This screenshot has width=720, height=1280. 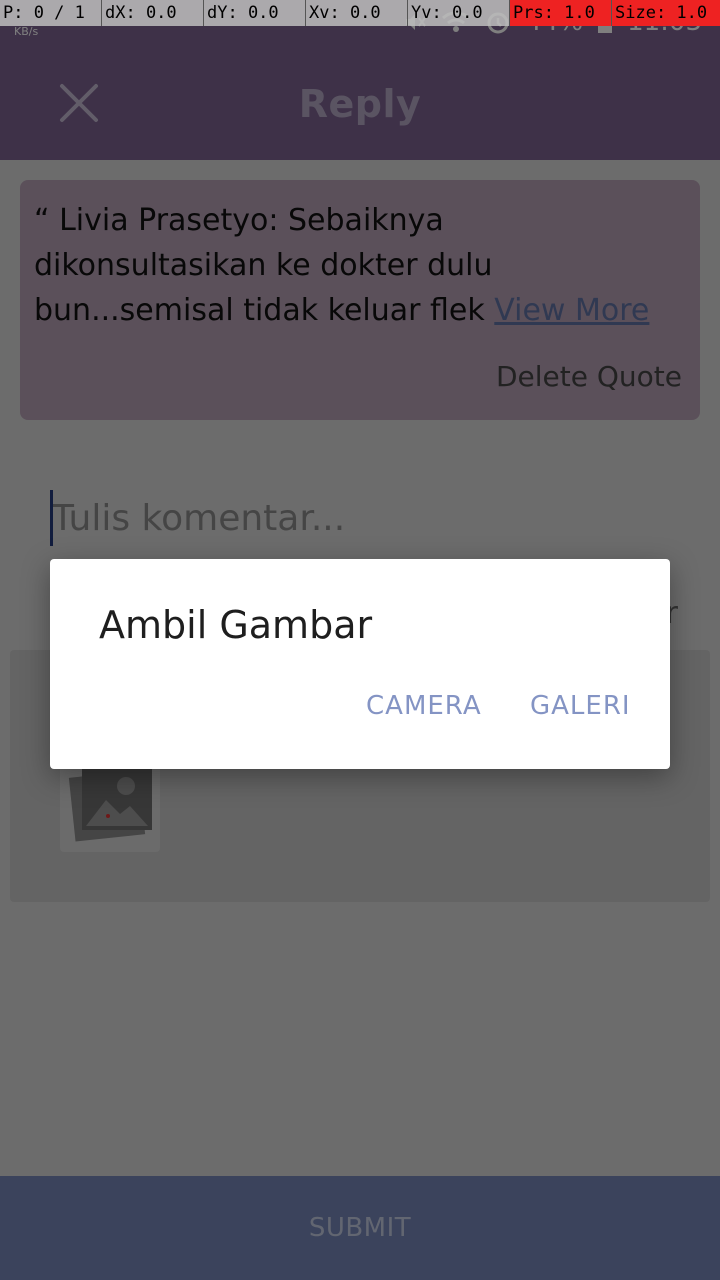 I want to click on debug-dy: dY: 0.0, so click(x=255, y=13).